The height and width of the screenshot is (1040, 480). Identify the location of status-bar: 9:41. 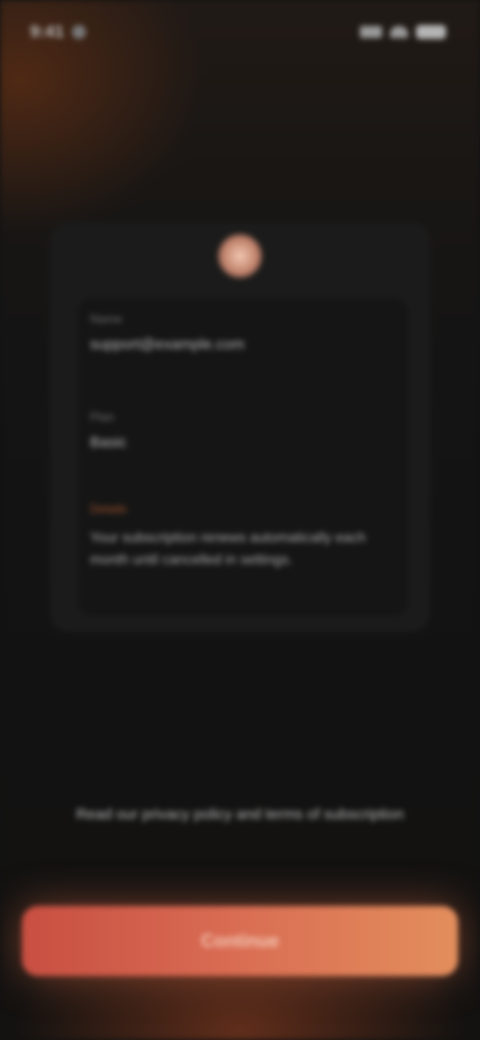
(238, 32).